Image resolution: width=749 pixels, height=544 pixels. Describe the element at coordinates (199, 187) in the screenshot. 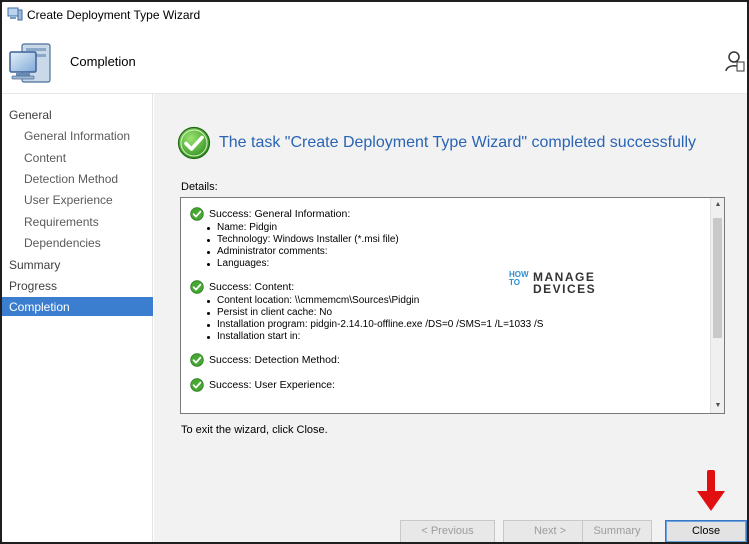

I see `details-label: Details:` at that location.